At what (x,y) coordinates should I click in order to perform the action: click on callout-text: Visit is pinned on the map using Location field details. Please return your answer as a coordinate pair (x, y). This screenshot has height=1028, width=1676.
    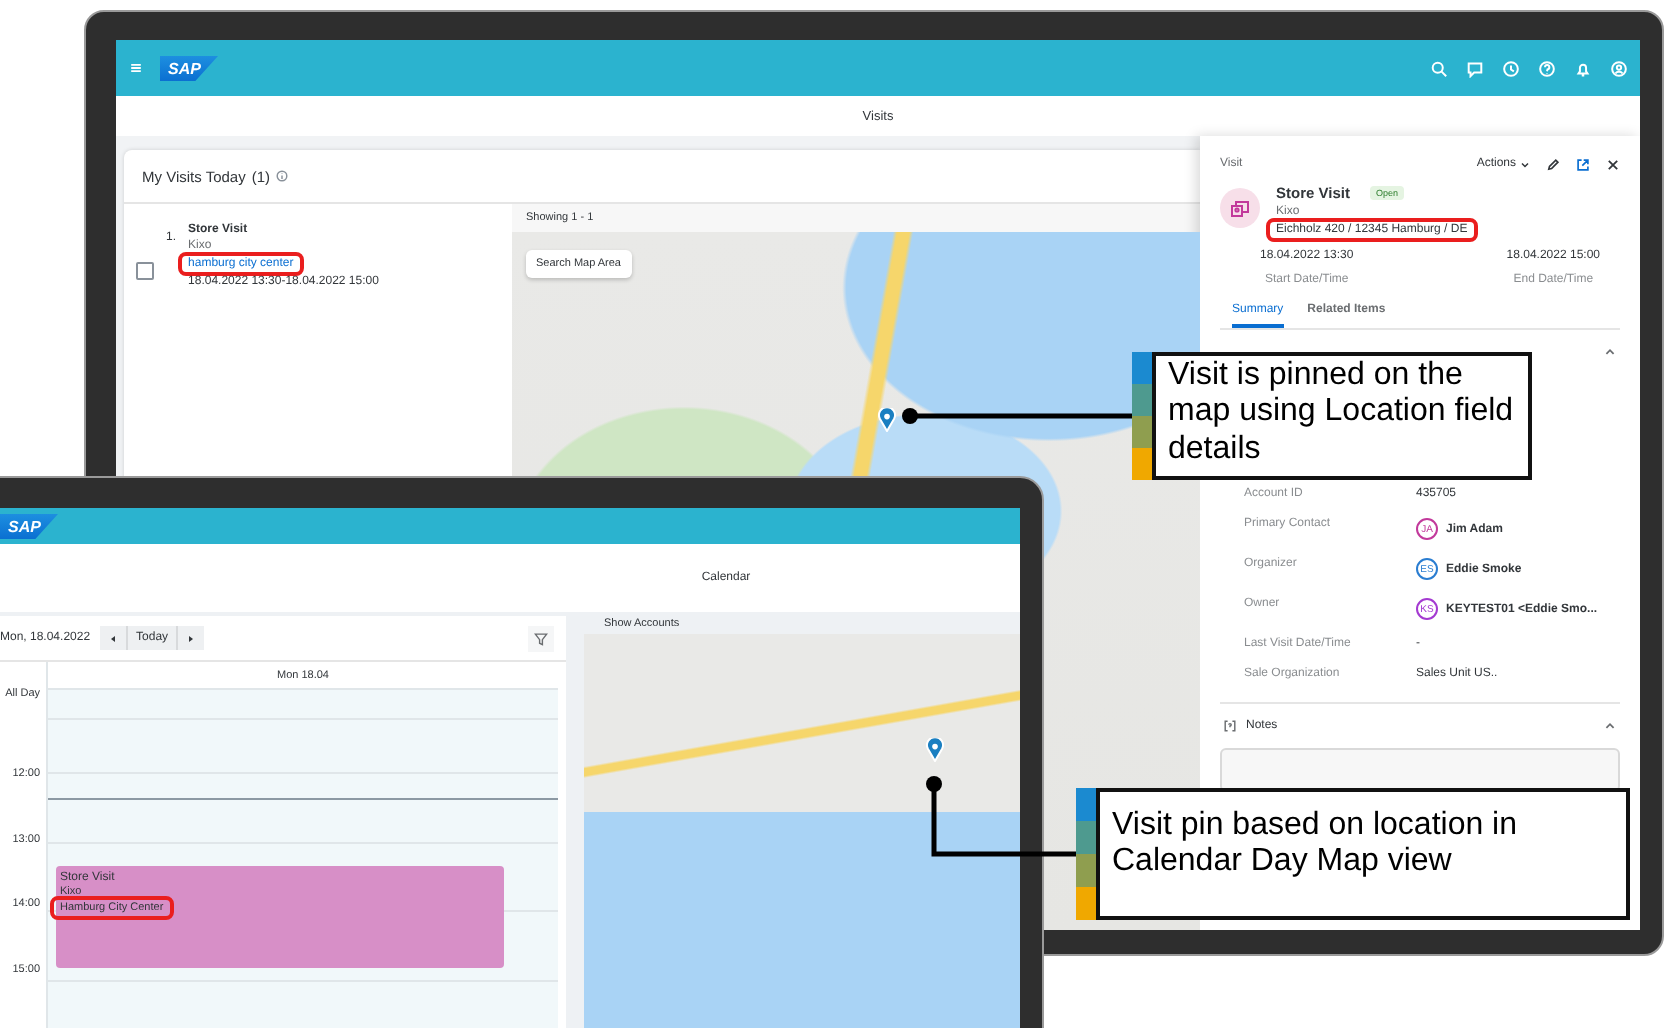
    Looking at the image, I should click on (1342, 416).